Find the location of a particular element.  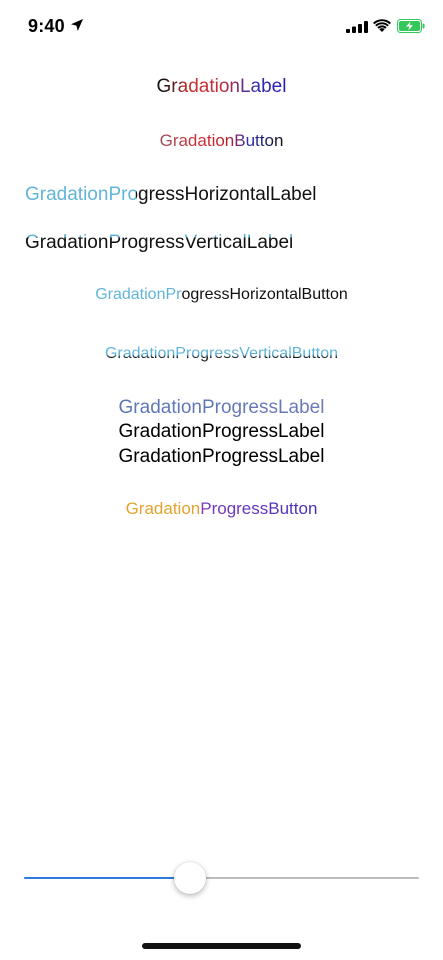

location-arrow-icon is located at coordinates (77, 25).